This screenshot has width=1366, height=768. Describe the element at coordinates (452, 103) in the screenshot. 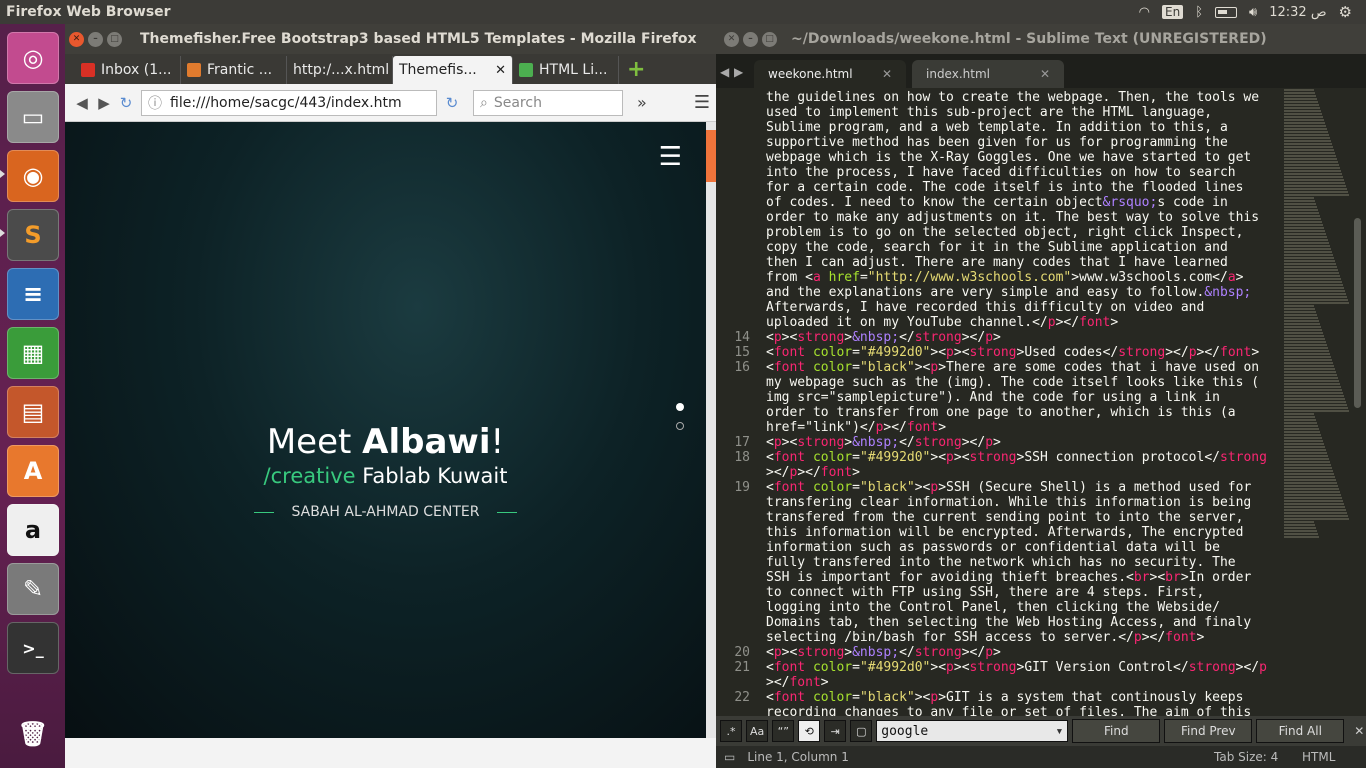

I see `urlbar-reload-icon: ↻` at that location.